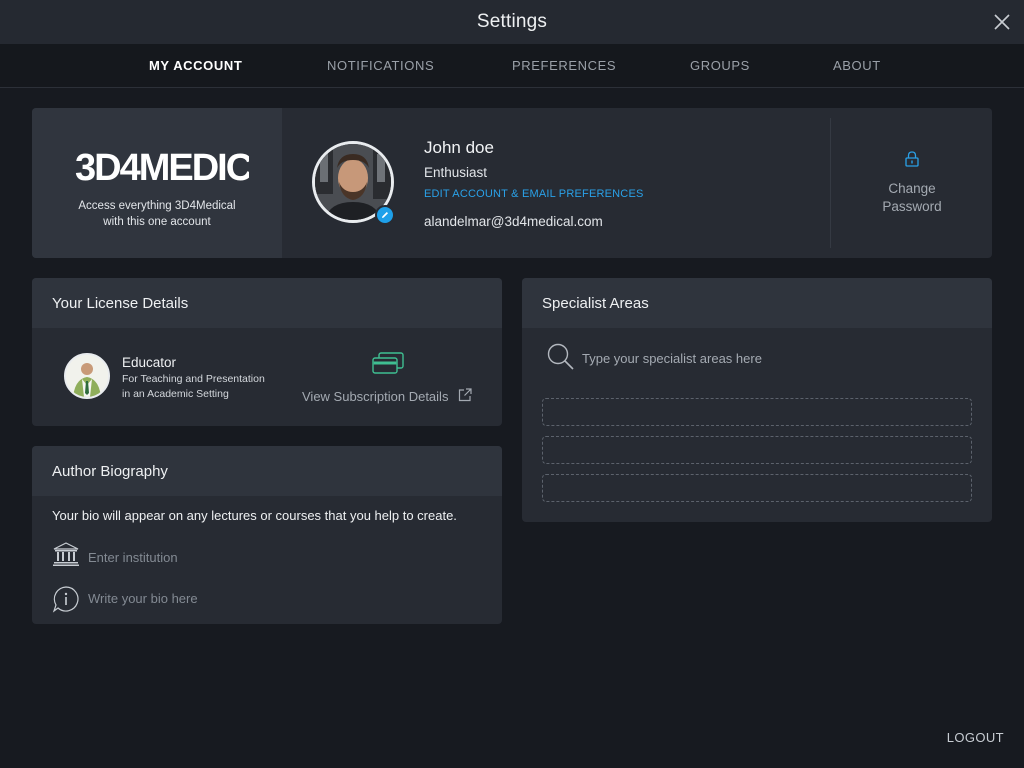  Describe the element at coordinates (975, 737) in the screenshot. I see `logout-button: LOGOUT` at that location.